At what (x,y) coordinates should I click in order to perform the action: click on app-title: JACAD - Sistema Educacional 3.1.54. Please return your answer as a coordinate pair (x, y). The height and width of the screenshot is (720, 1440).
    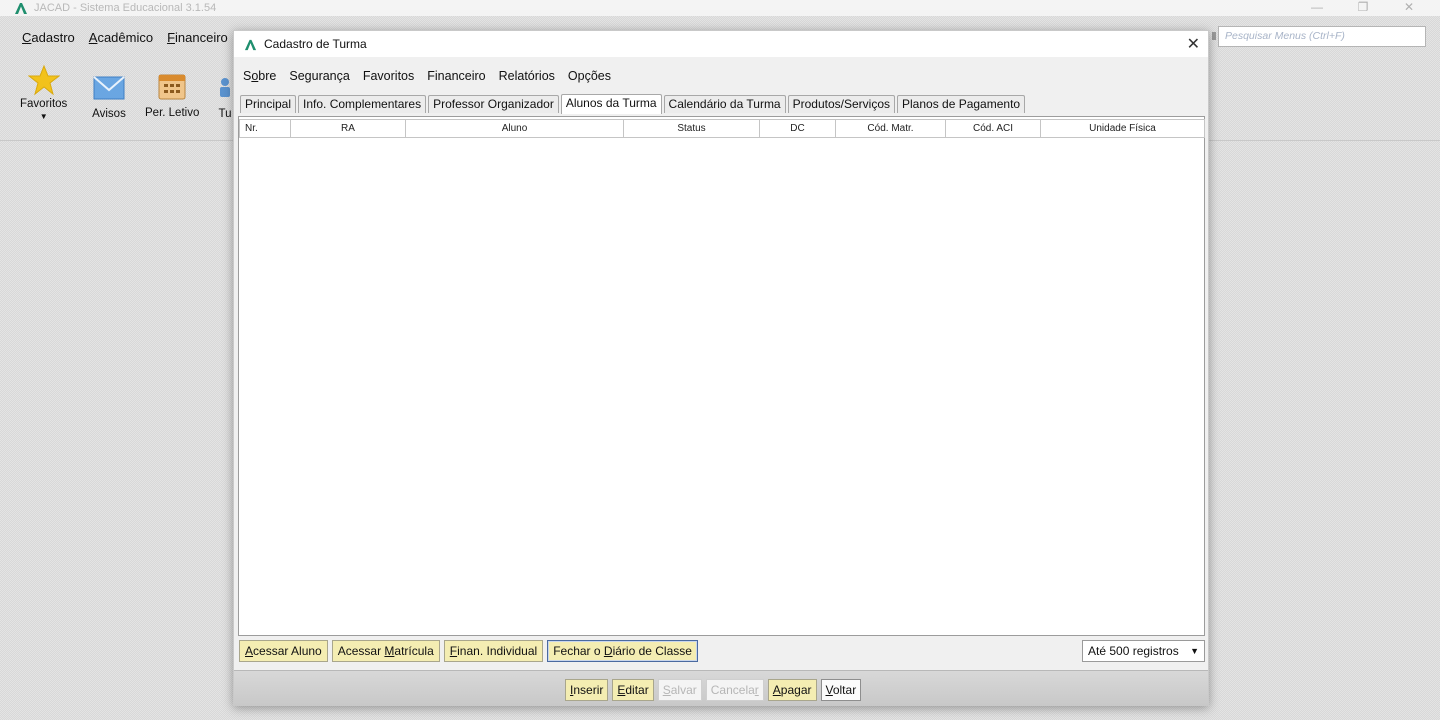
    Looking at the image, I should click on (125, 8).